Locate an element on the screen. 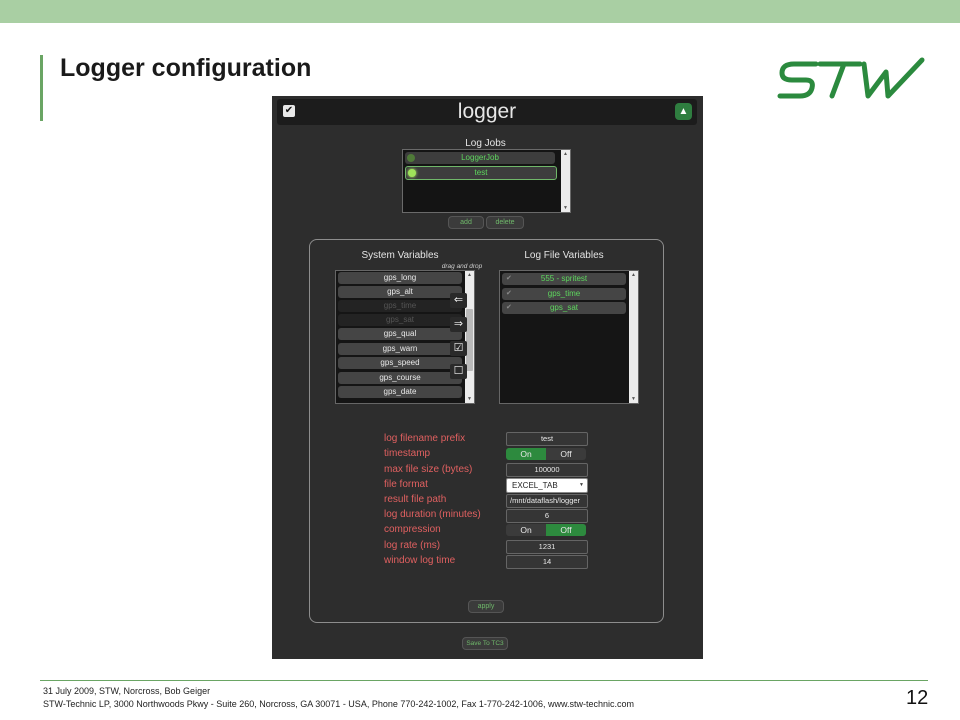 This screenshot has height=720, width=960. file-format-value: EXCEL_TAB is located at coordinates (535, 485).